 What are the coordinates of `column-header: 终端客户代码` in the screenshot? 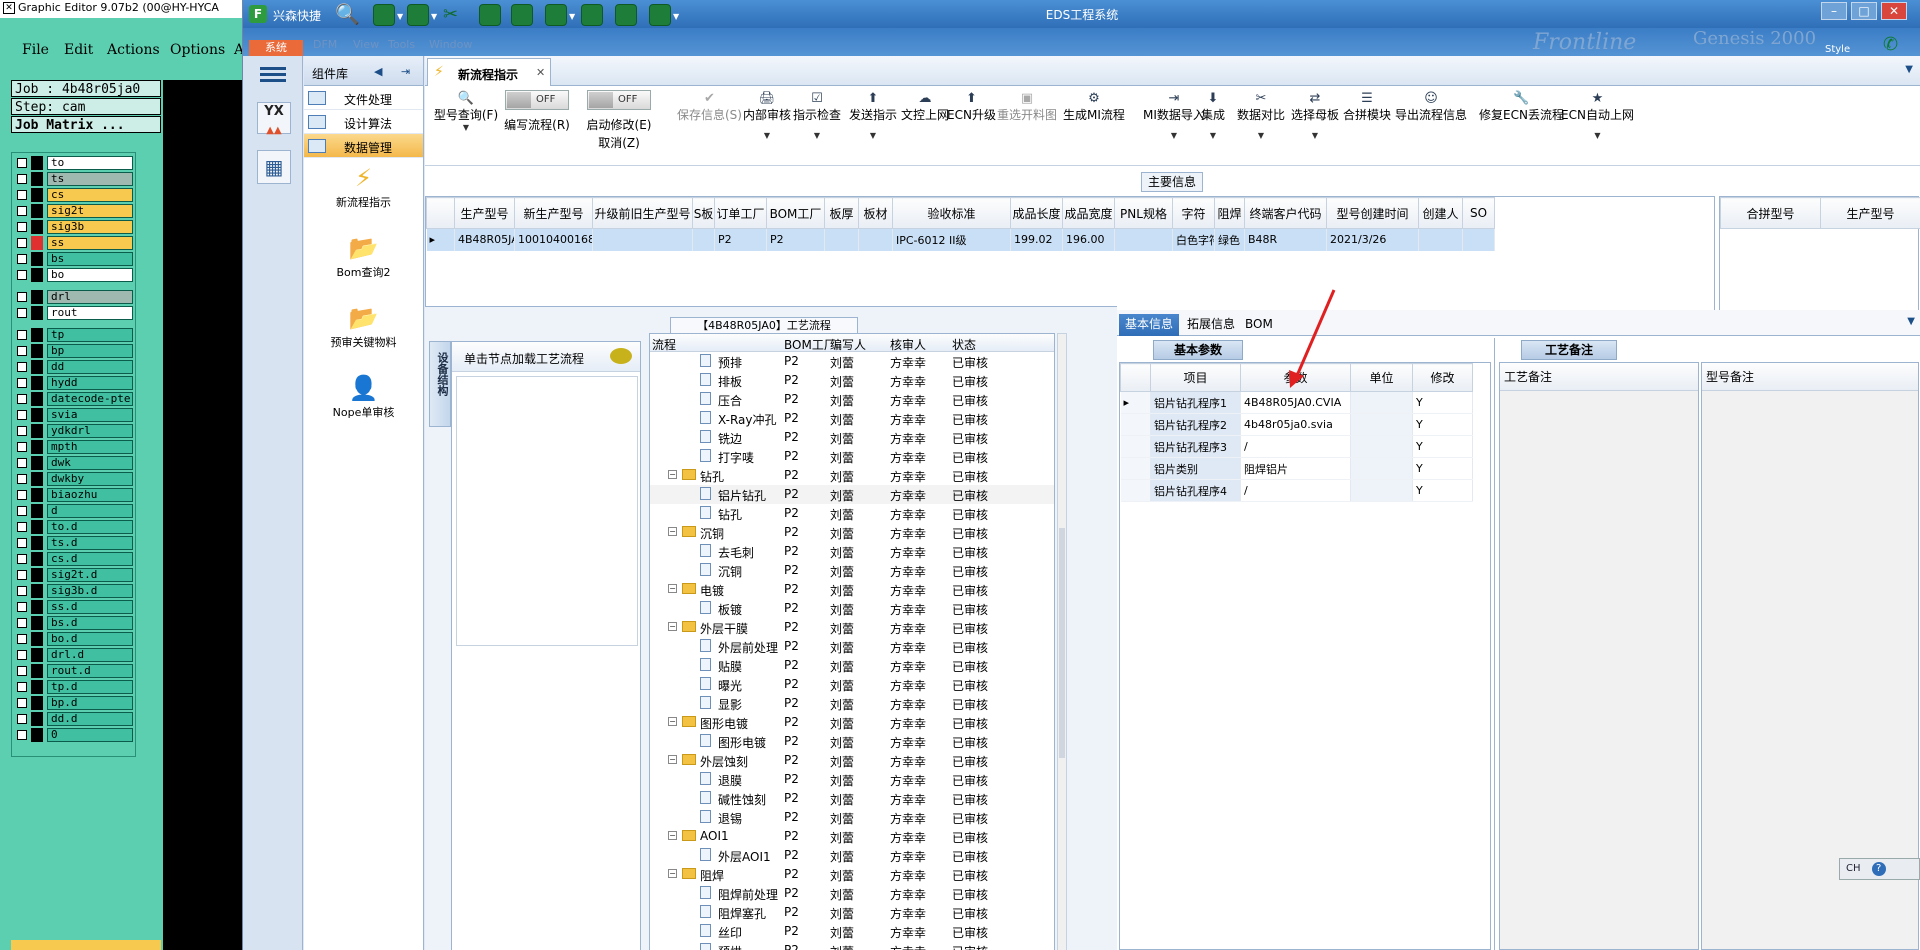 It's located at (1285, 213).